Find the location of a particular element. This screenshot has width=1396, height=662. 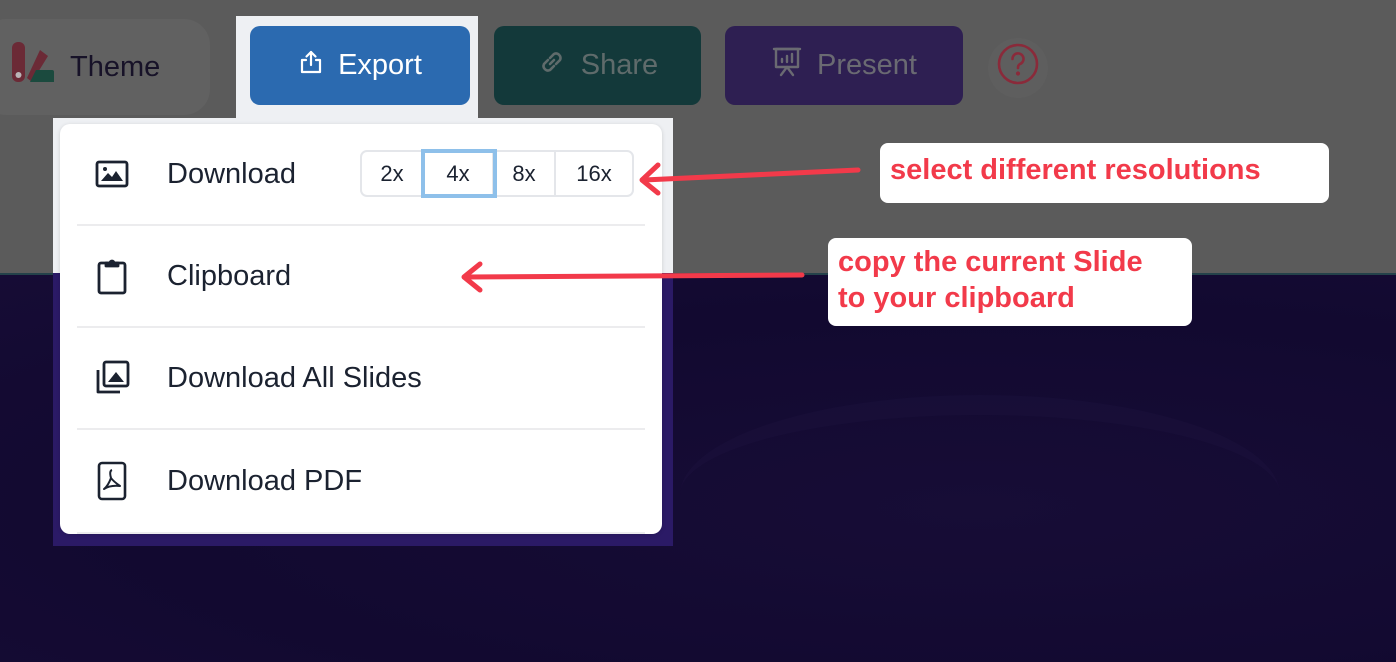

menu-item-download: Download 2x 4x 8x 16x is located at coordinates (361, 175).